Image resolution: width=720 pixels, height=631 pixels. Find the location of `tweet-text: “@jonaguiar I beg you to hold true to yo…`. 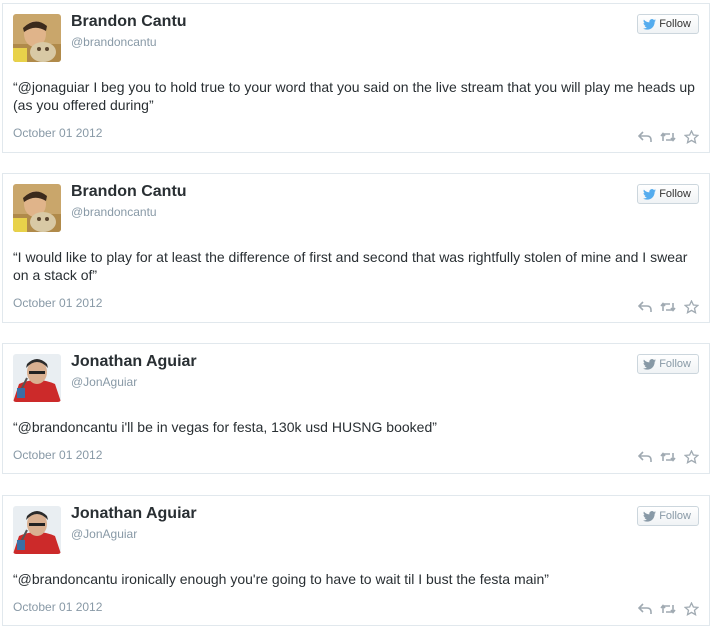

tweet-text: “@jonaguiar I beg you to hold true to yo… is located at coordinates (354, 96).